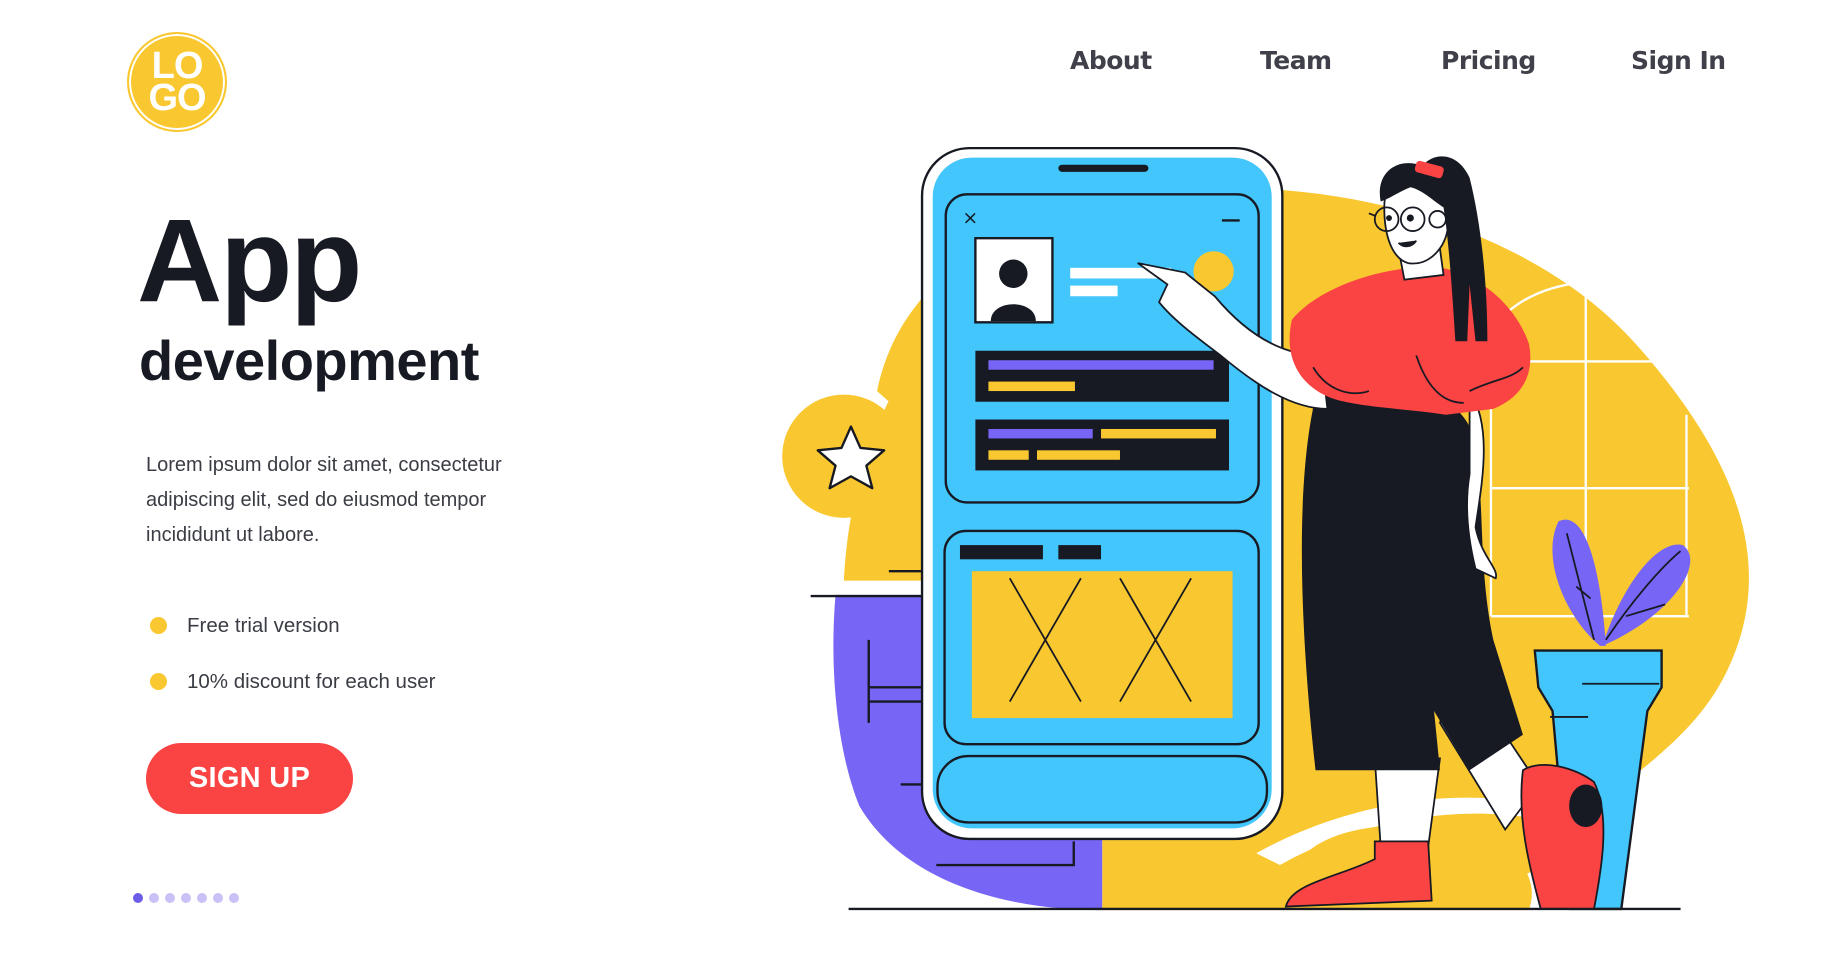 The height and width of the screenshot is (980, 1837). What do you see at coordinates (1102, 789) in the screenshot?
I see `app-bottom-bar` at bounding box center [1102, 789].